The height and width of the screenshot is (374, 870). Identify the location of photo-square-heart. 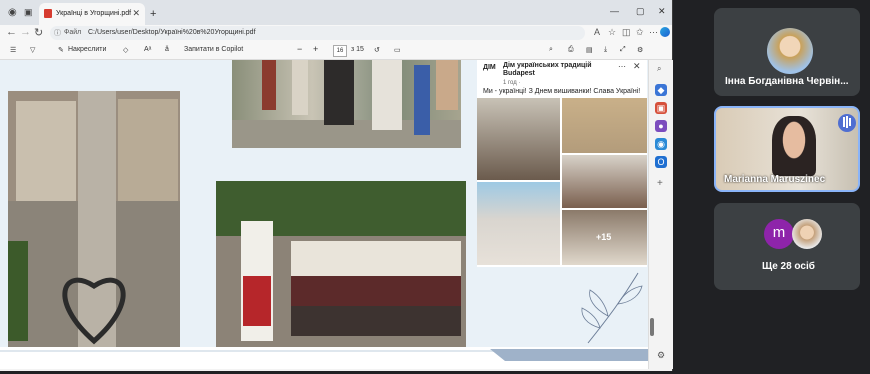
(94, 219).